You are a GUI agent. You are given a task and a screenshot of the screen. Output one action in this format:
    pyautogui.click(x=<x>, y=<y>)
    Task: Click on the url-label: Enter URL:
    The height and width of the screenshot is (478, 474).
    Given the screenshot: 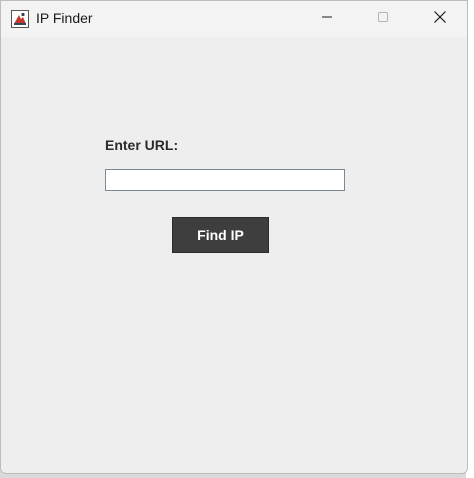 What is the action you would take?
    pyautogui.click(x=142, y=145)
    